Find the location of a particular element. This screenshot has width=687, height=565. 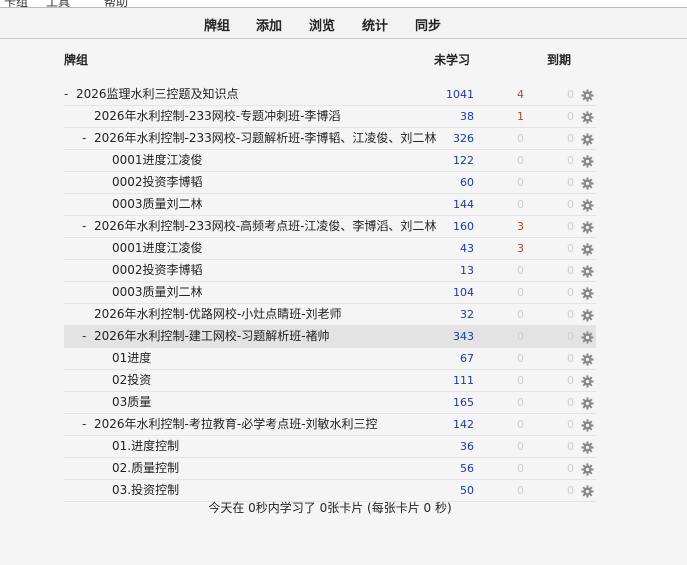

deck-name: 03.投资控制 is located at coordinates (145, 490).